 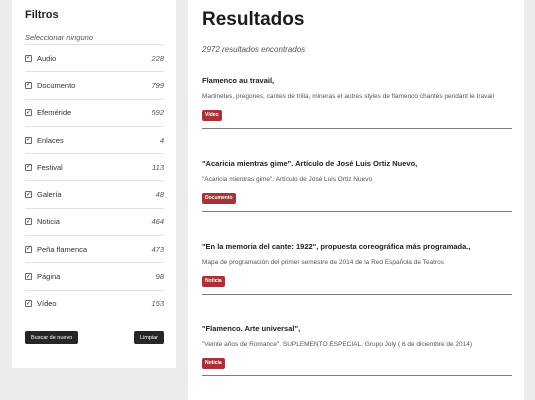 What do you see at coordinates (219, 198) in the screenshot?
I see `result-tag: Documento` at bounding box center [219, 198].